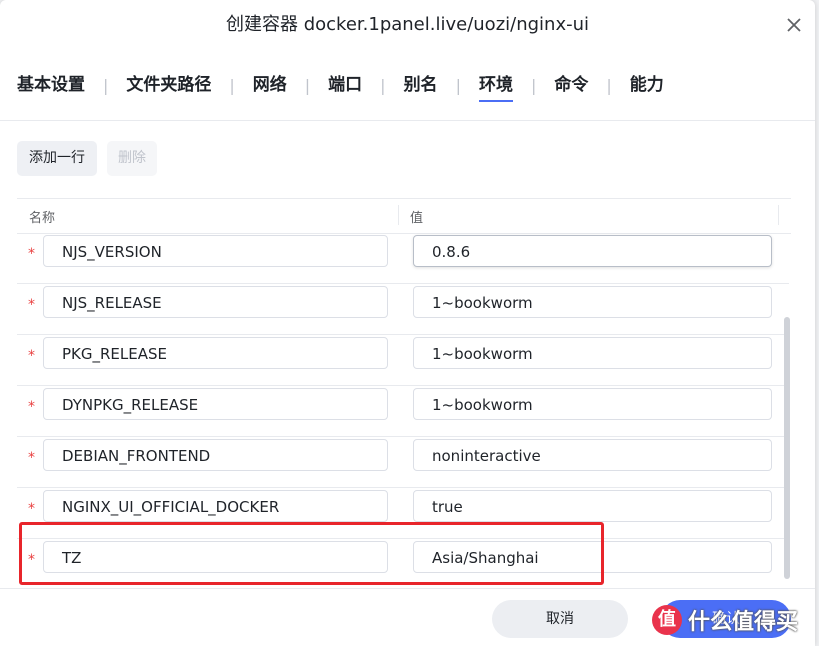 The height and width of the screenshot is (646, 819). I want to click on close-icon, so click(794, 25).